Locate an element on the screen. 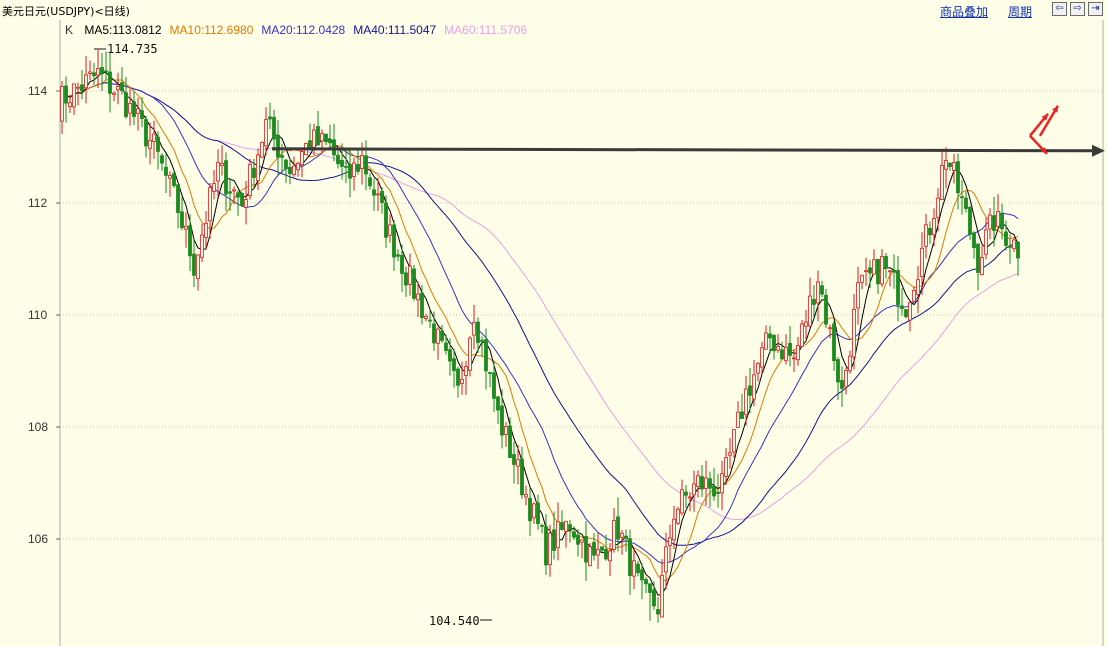  ma-legend-item: MA40:111.5047 is located at coordinates (394, 30).